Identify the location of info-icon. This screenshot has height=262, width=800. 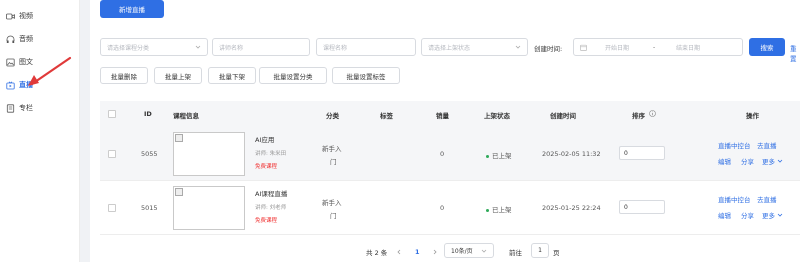
(652, 113).